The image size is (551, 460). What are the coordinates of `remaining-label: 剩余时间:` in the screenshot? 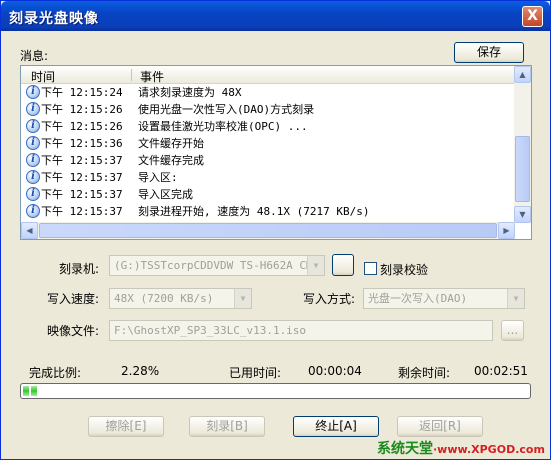 It's located at (424, 373).